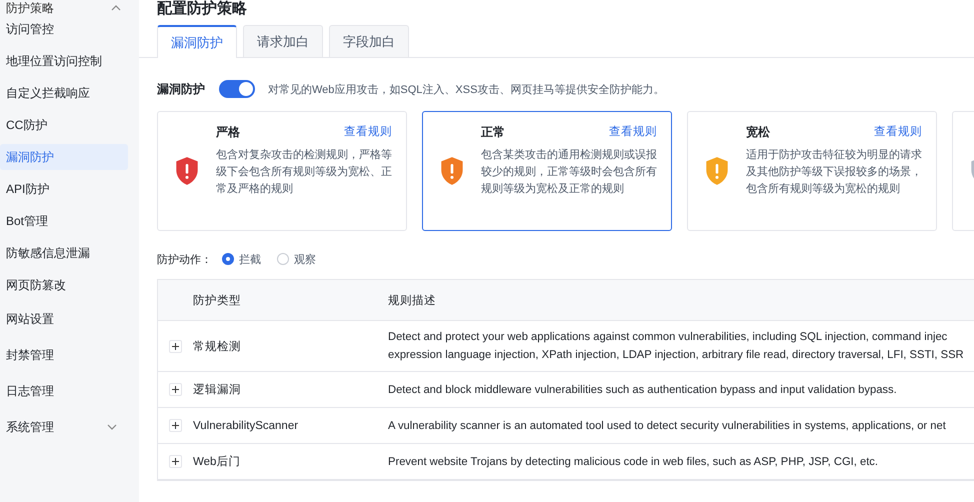 The image size is (974, 502). I want to click on sidebar-item: Bot管理, so click(64, 221).